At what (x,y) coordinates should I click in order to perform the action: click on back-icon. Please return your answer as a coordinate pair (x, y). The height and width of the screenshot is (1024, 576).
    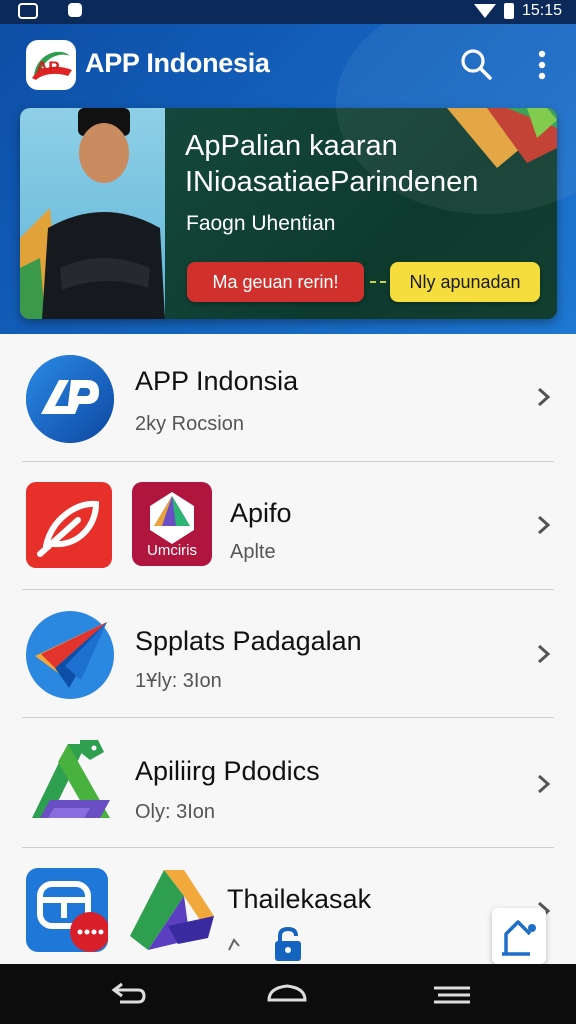
    Looking at the image, I should click on (128, 993).